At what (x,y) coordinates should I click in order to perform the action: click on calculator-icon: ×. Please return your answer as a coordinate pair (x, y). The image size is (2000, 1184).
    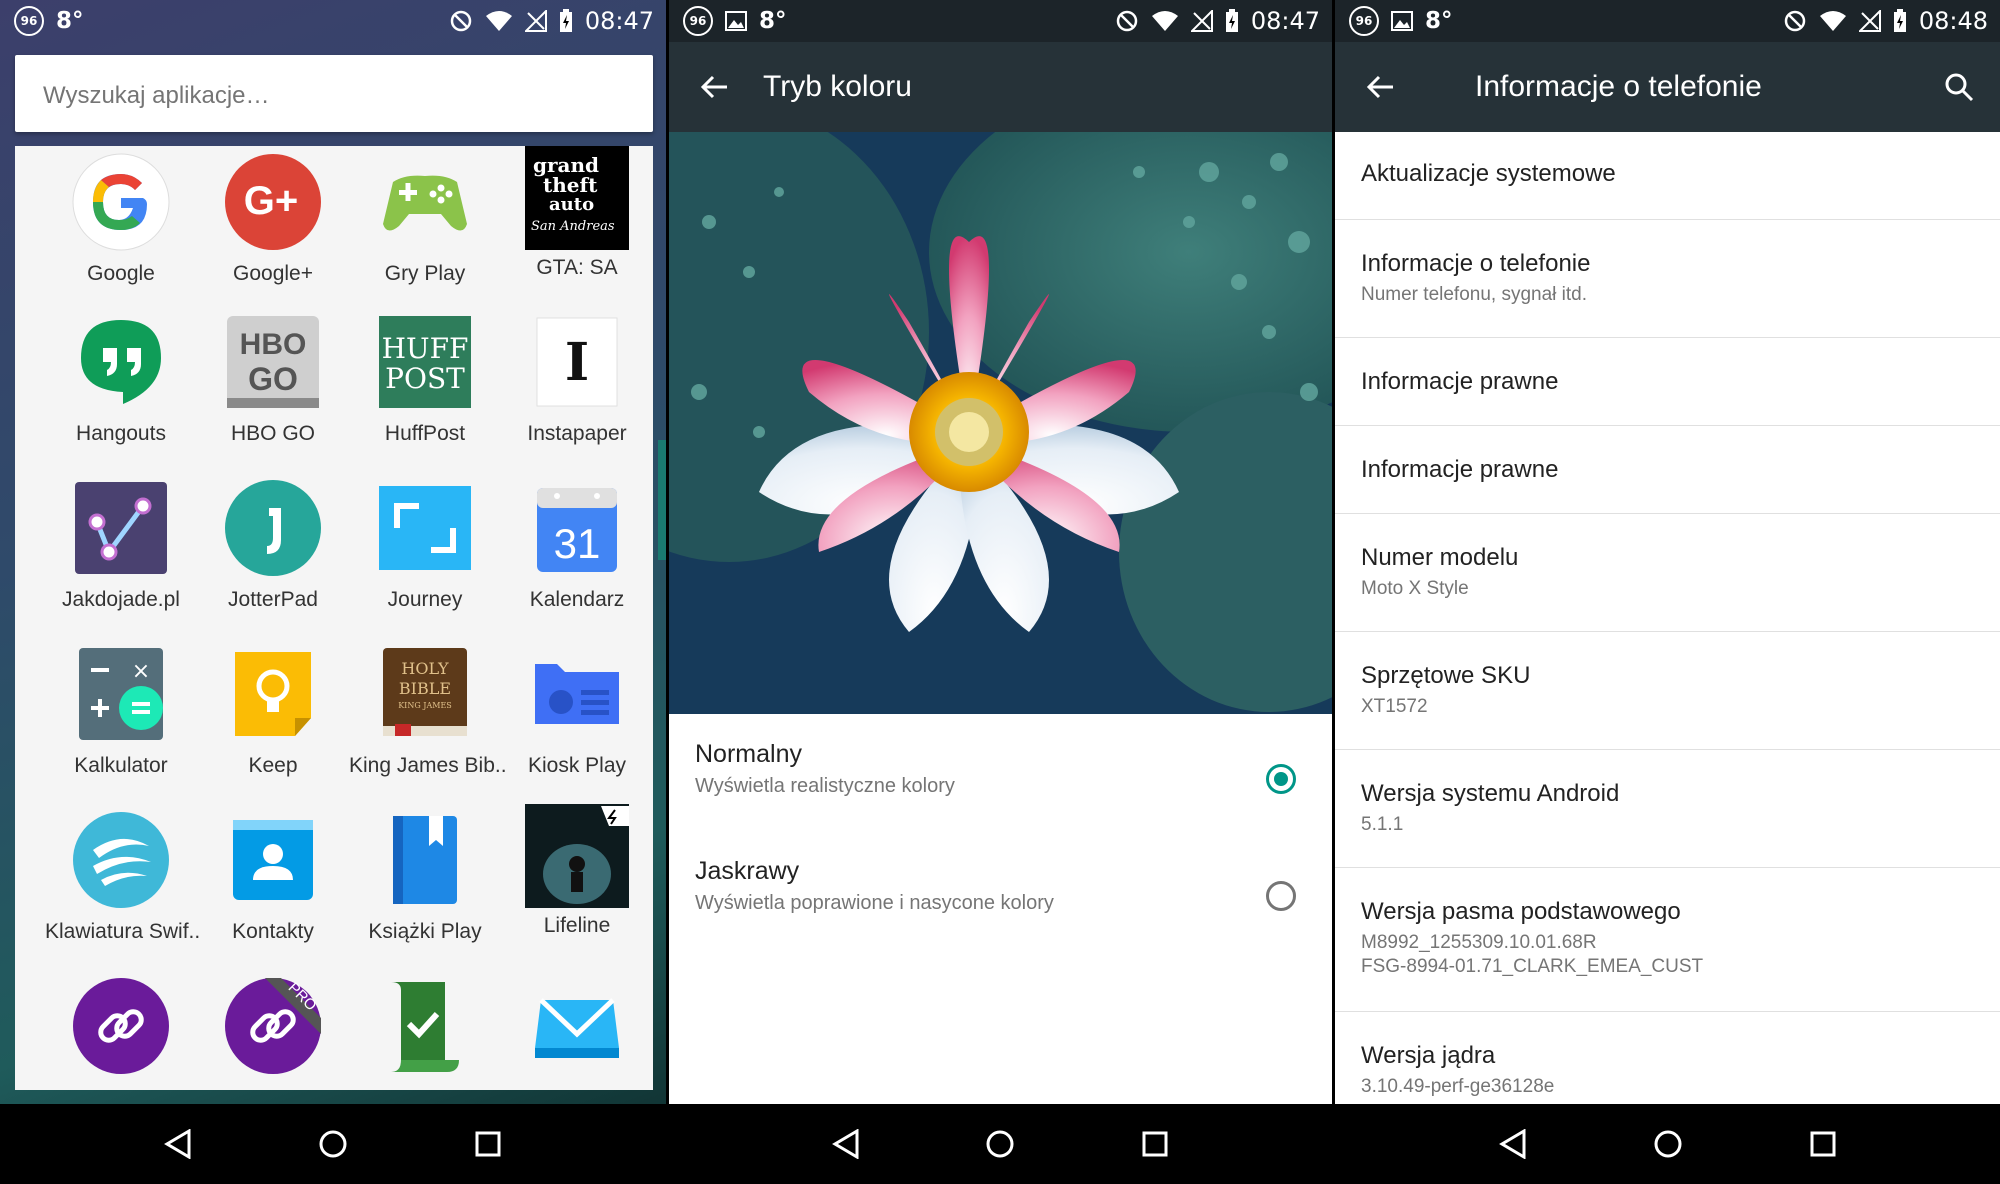
    Looking at the image, I should click on (121, 694).